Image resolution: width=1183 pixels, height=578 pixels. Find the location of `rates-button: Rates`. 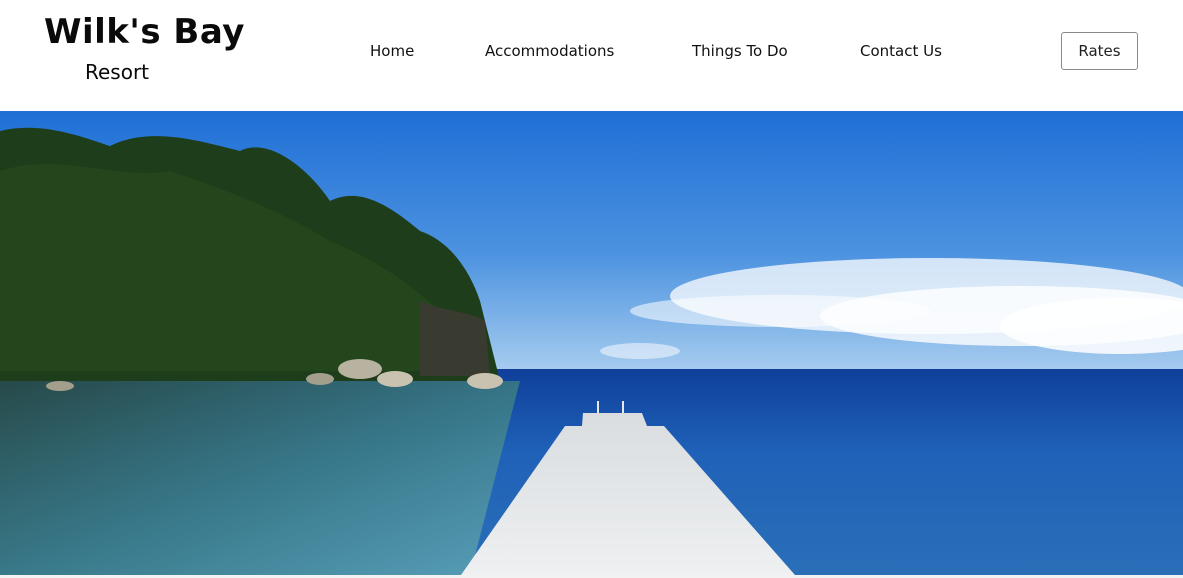

rates-button: Rates is located at coordinates (1099, 51).